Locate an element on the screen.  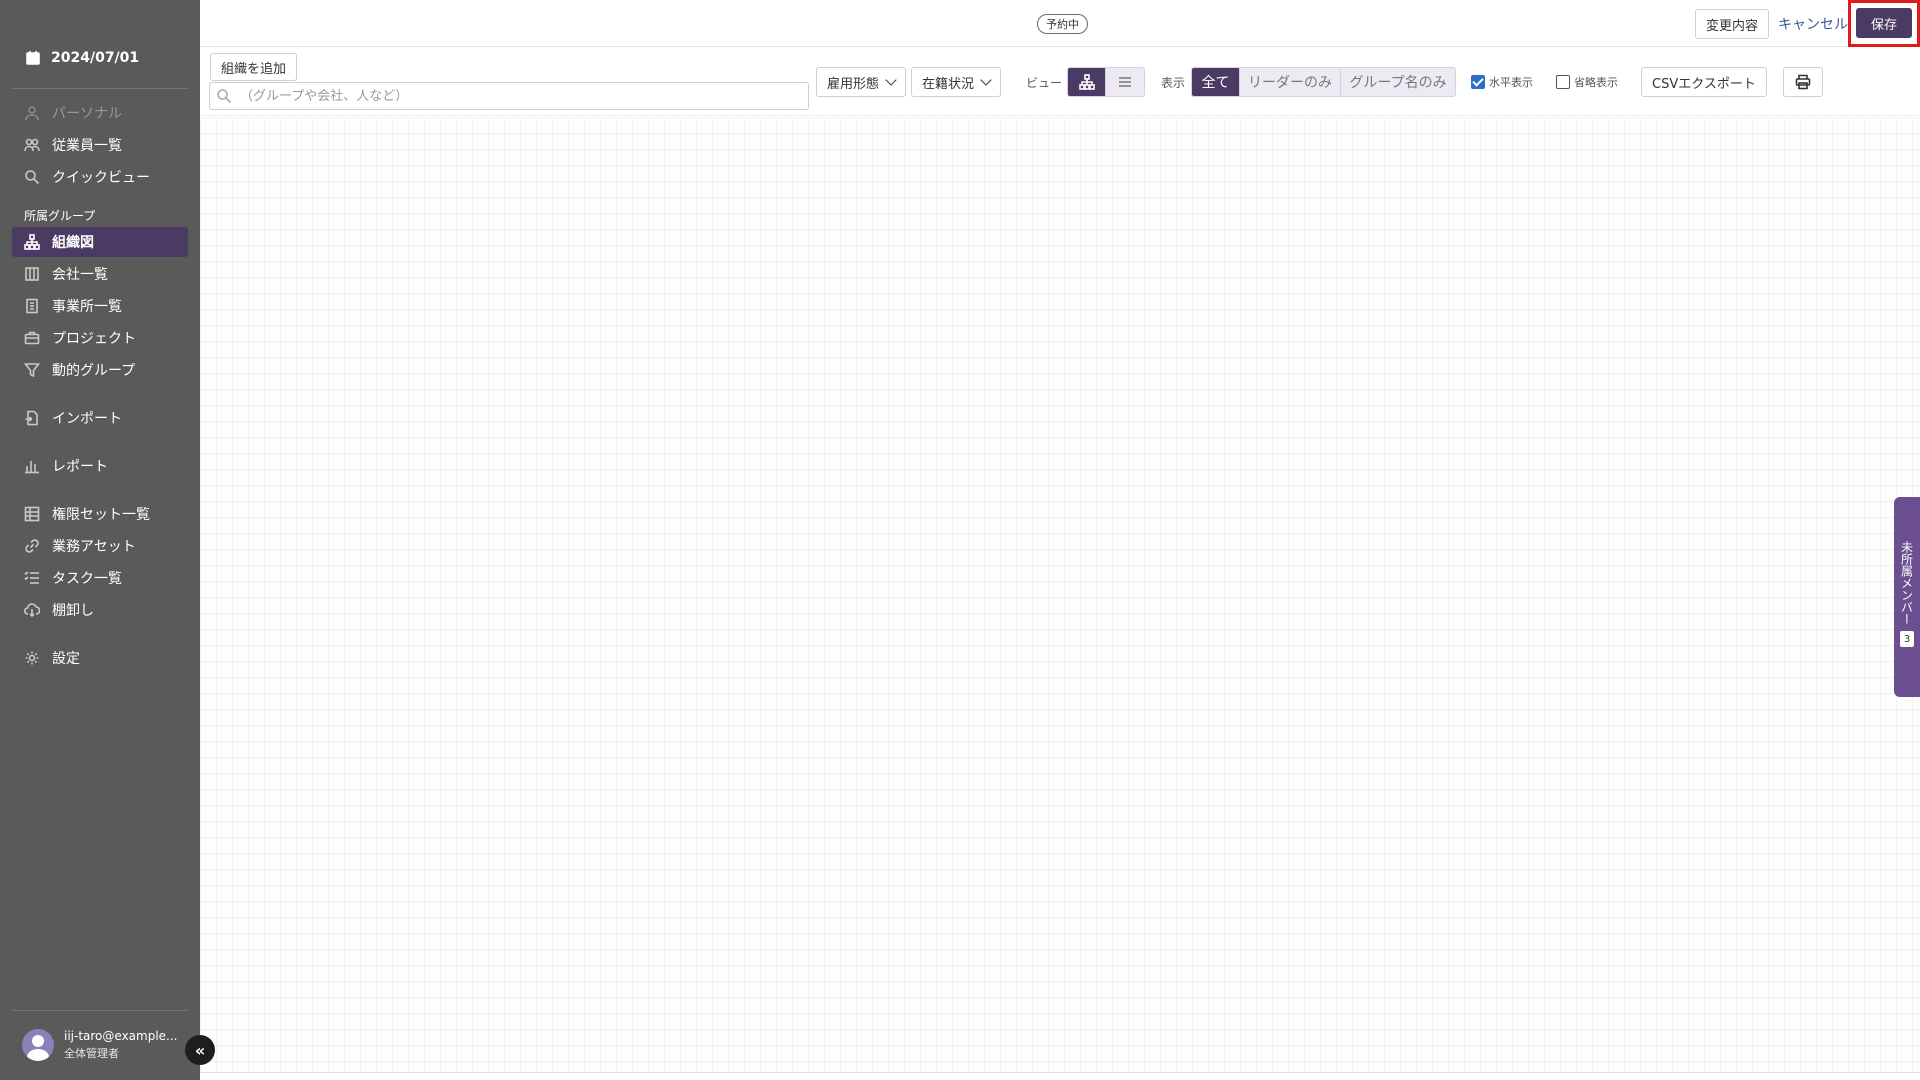
cancel-button: キャンセル is located at coordinates (1813, 24).